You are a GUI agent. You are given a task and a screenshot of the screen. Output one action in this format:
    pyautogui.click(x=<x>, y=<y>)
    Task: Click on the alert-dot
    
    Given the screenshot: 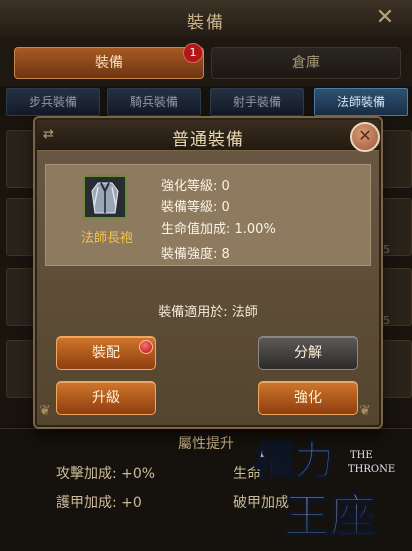 What is the action you would take?
    pyautogui.click(x=146, y=347)
    